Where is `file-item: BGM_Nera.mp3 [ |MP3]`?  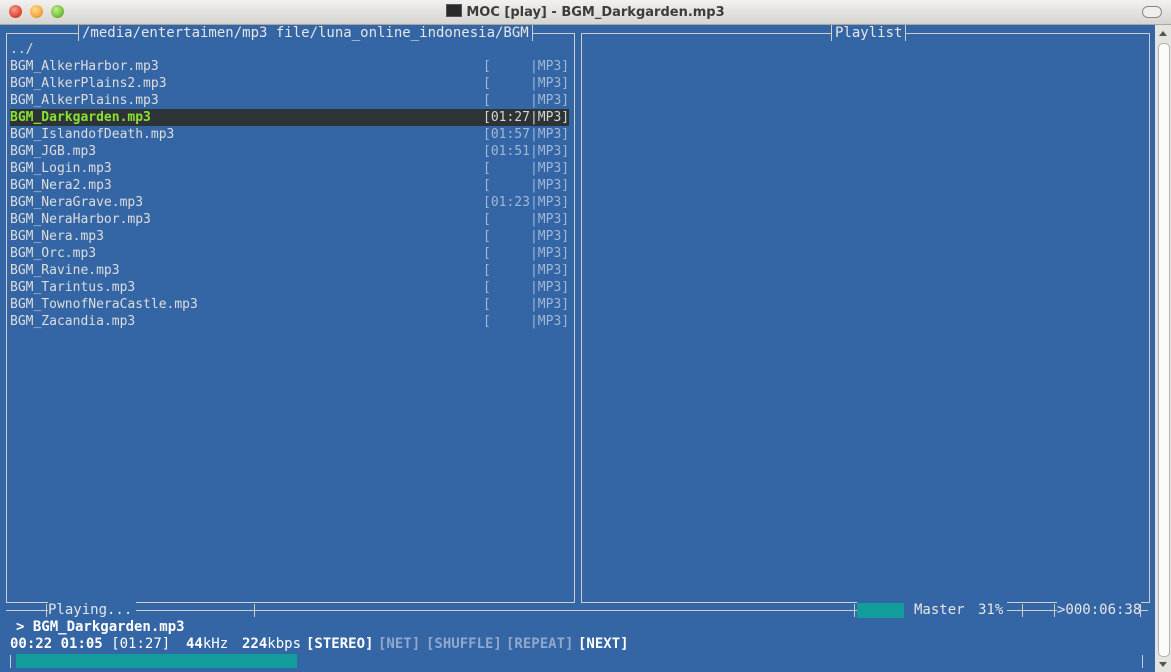
file-item: BGM_Nera.mp3 [ |MP3] is located at coordinates (289, 236).